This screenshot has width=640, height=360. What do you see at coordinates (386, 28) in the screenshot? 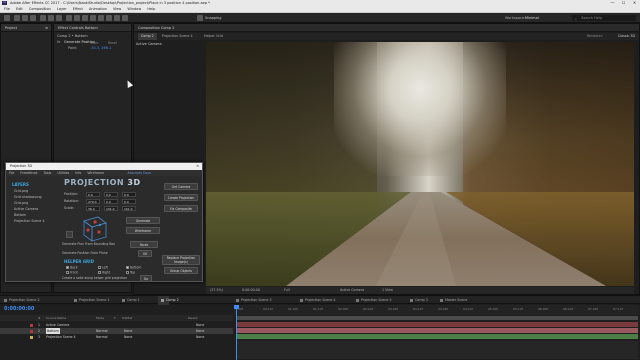
I see `composition-header: Composition Comp 2` at bounding box center [386, 28].